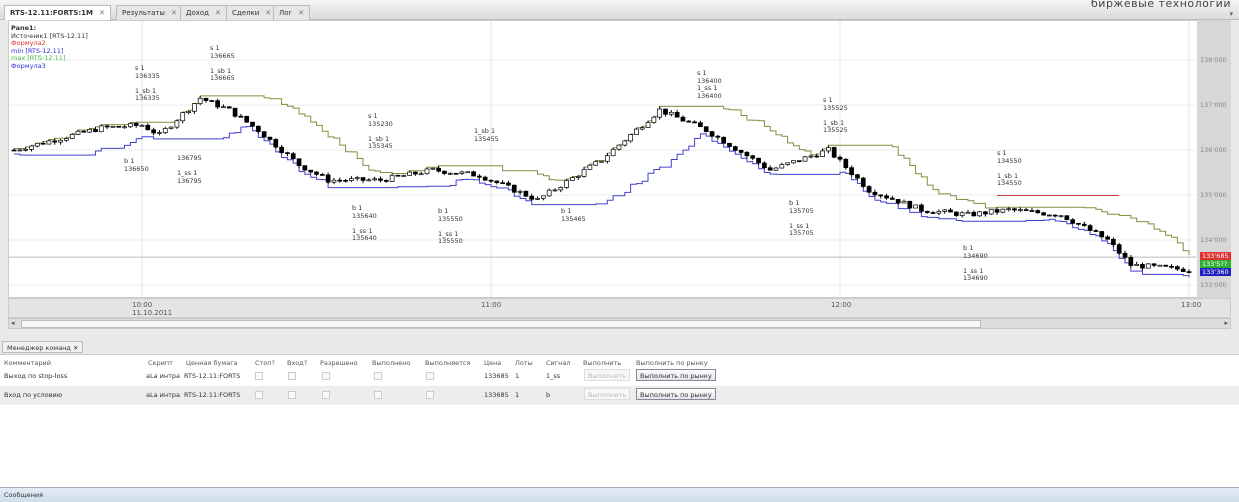 The image size is (1239, 502). What do you see at coordinates (13, 323) in the screenshot?
I see `scroll-left-icon: ◂` at bounding box center [13, 323].